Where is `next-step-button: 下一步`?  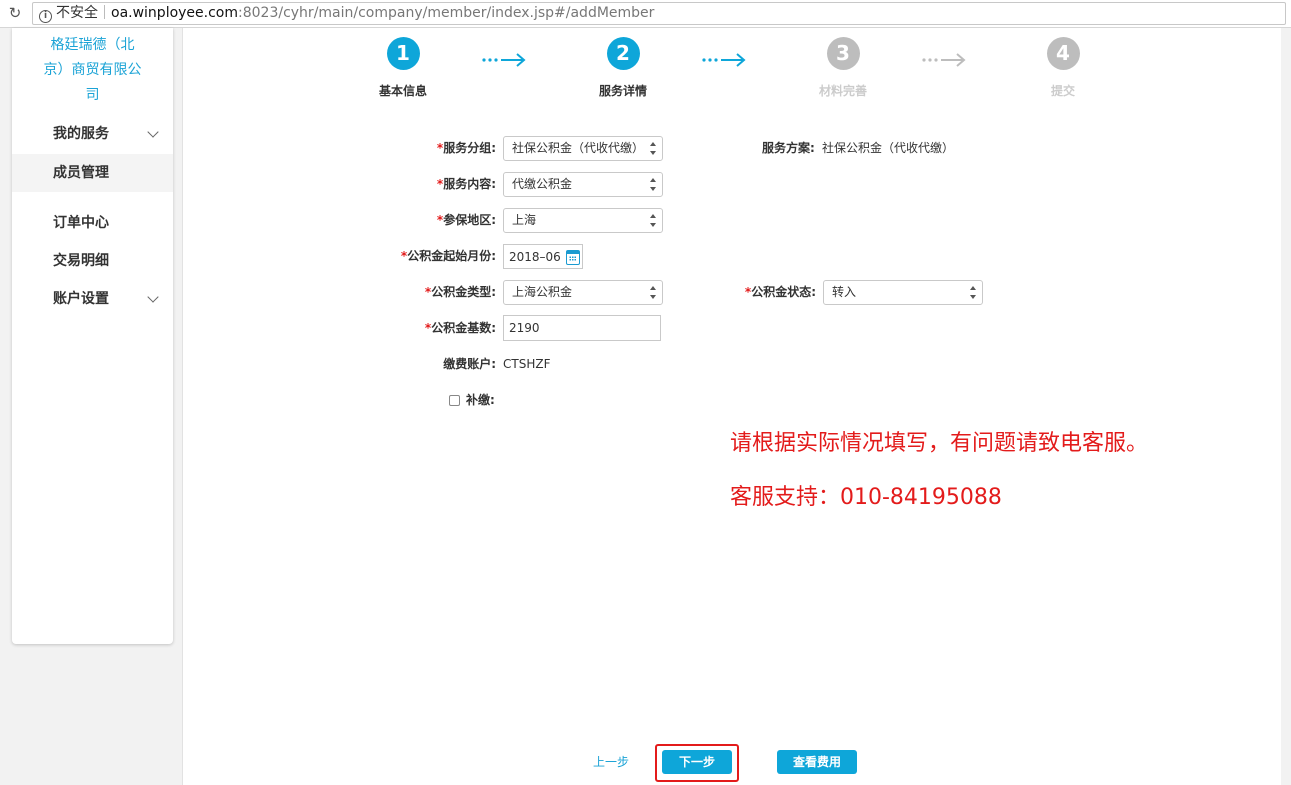
next-step-button: 下一步 is located at coordinates (697, 762).